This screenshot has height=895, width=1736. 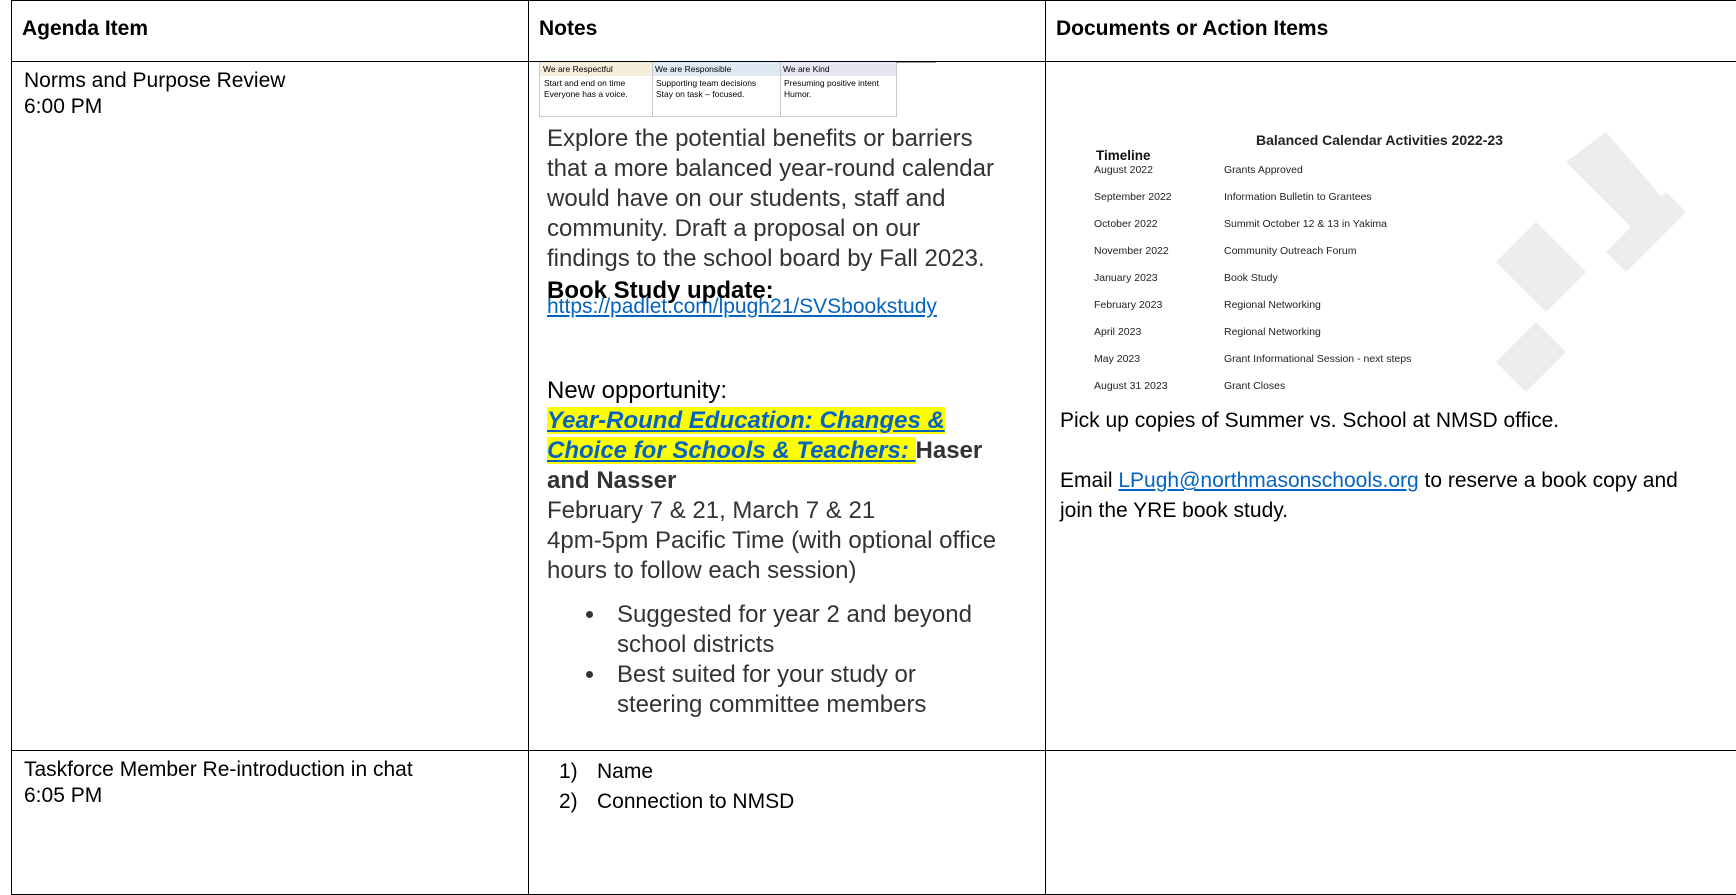 What do you see at coordinates (802, 802) in the screenshot?
I see `list-item: 2)Connection to NMSD` at bounding box center [802, 802].